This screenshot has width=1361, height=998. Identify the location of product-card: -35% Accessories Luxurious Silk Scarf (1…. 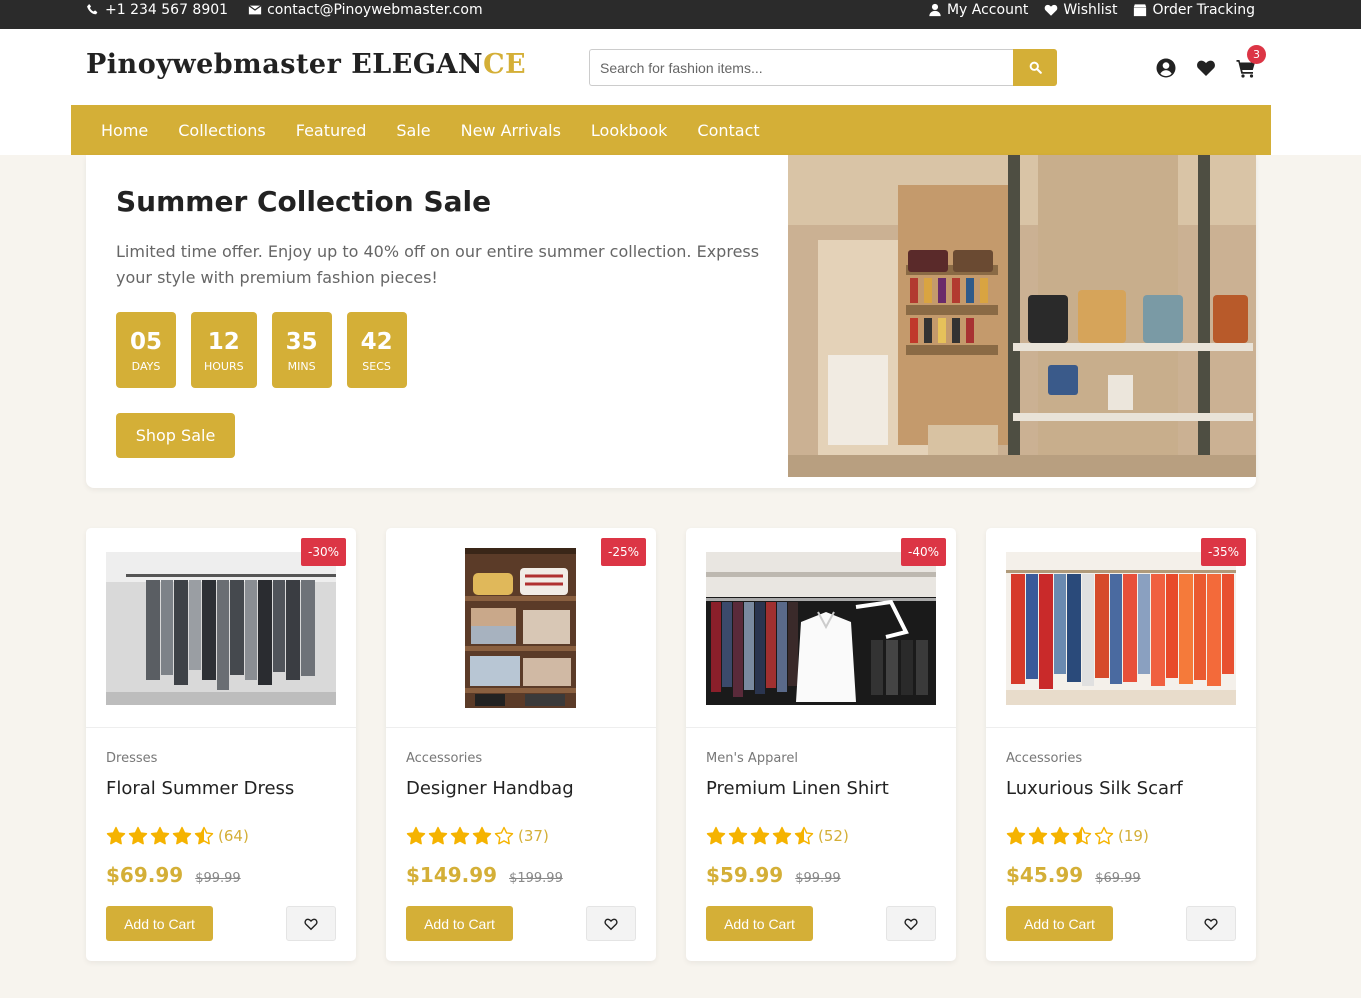
(1121, 744).